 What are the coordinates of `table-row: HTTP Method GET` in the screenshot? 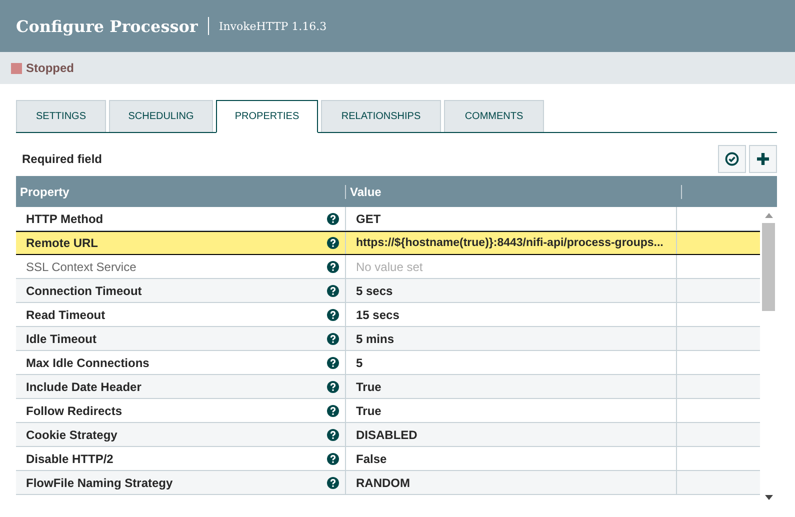 It's located at (388, 219).